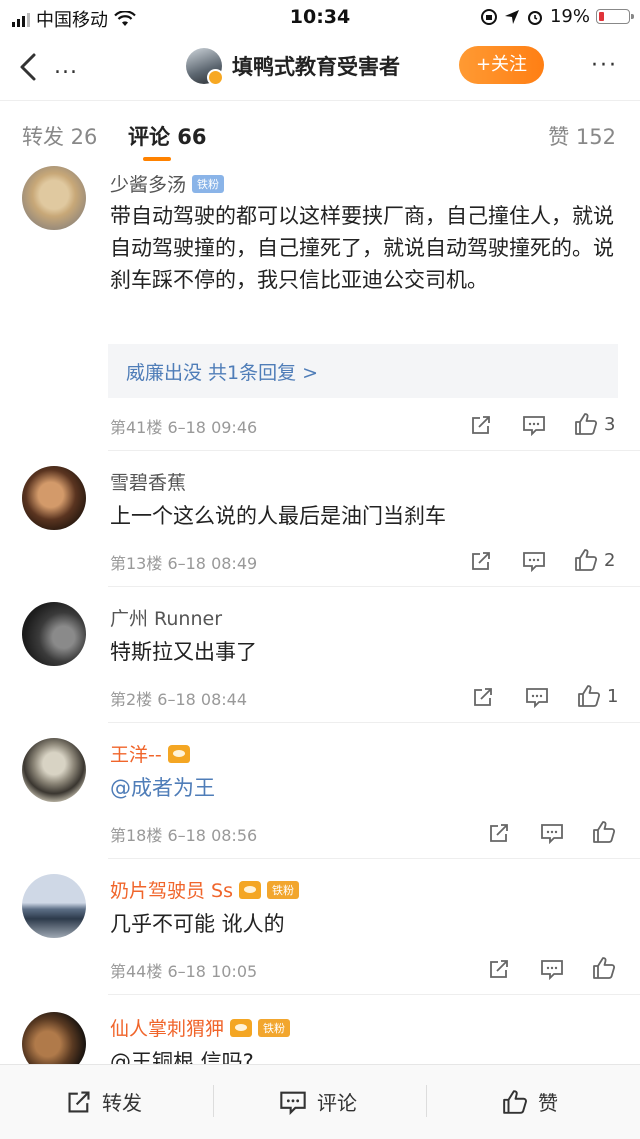 Image resolution: width=640 pixels, height=1139 pixels. I want to click on comment-button: 评论, so click(318, 1101).